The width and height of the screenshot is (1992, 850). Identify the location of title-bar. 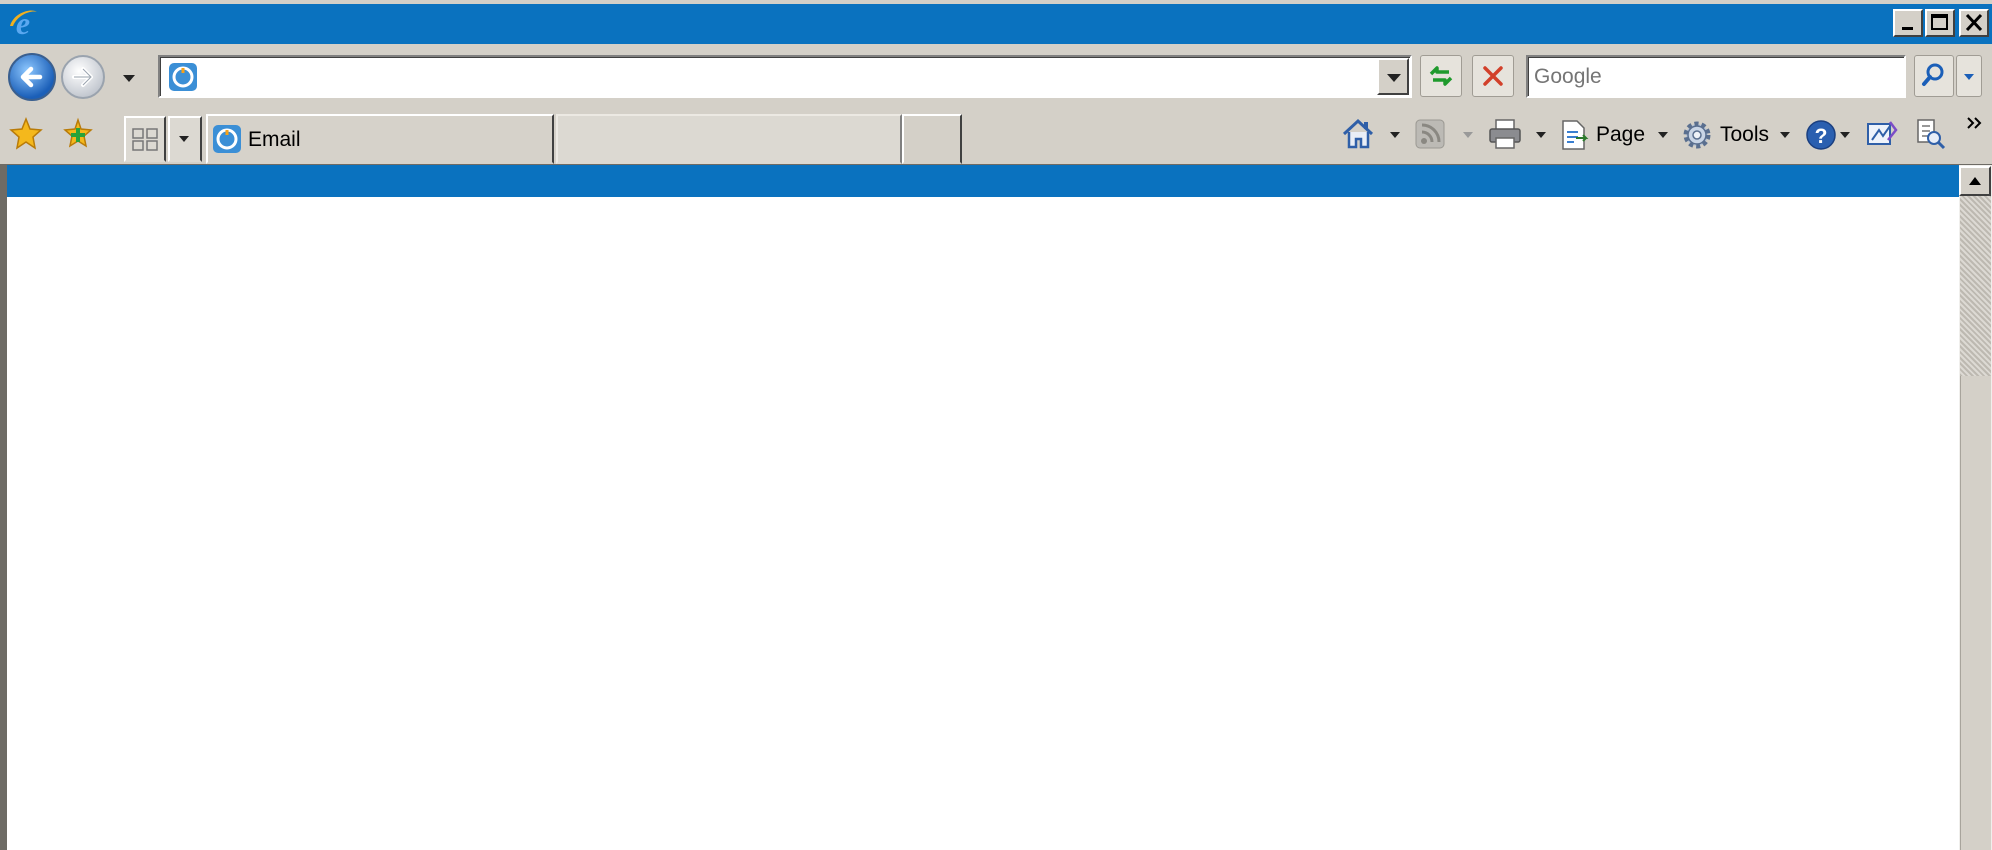
(996, 22).